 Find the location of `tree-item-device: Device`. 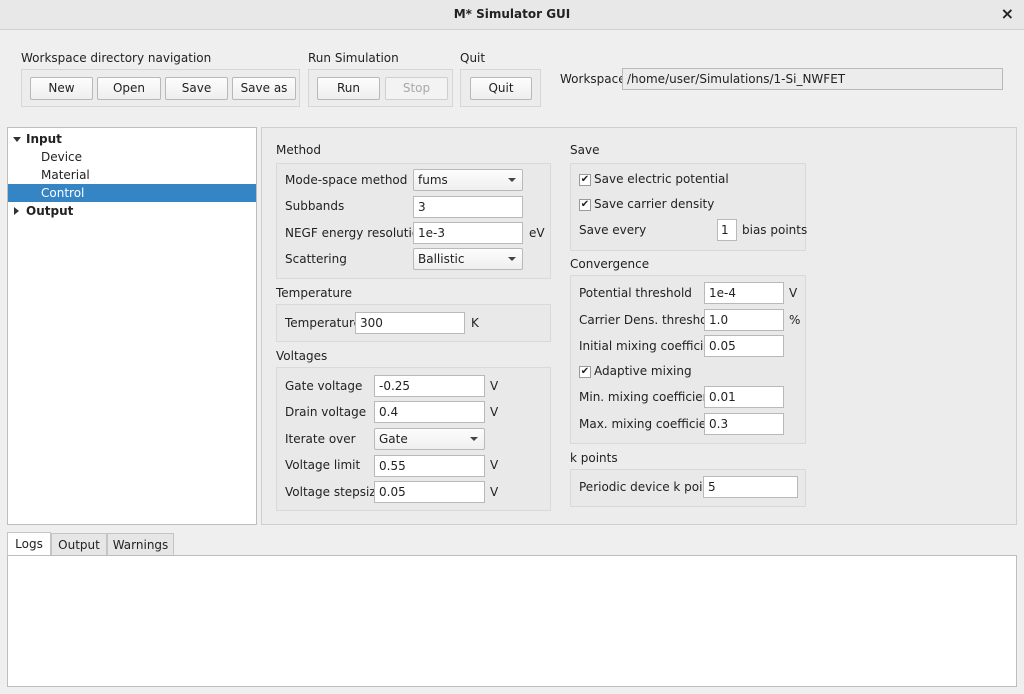

tree-item-device: Device is located at coordinates (132, 157).